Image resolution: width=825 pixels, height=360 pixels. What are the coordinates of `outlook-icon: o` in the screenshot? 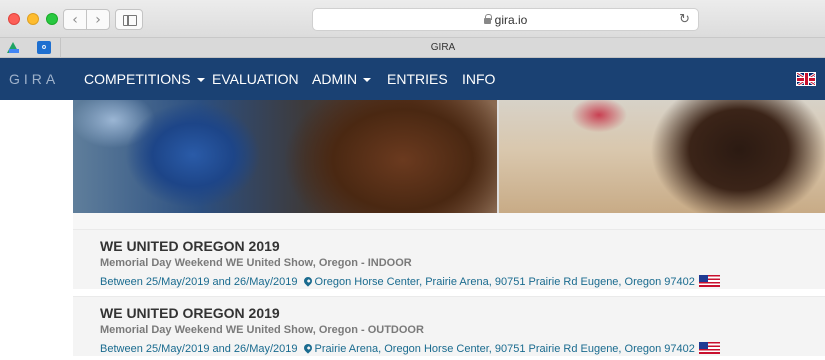 It's located at (44, 47).